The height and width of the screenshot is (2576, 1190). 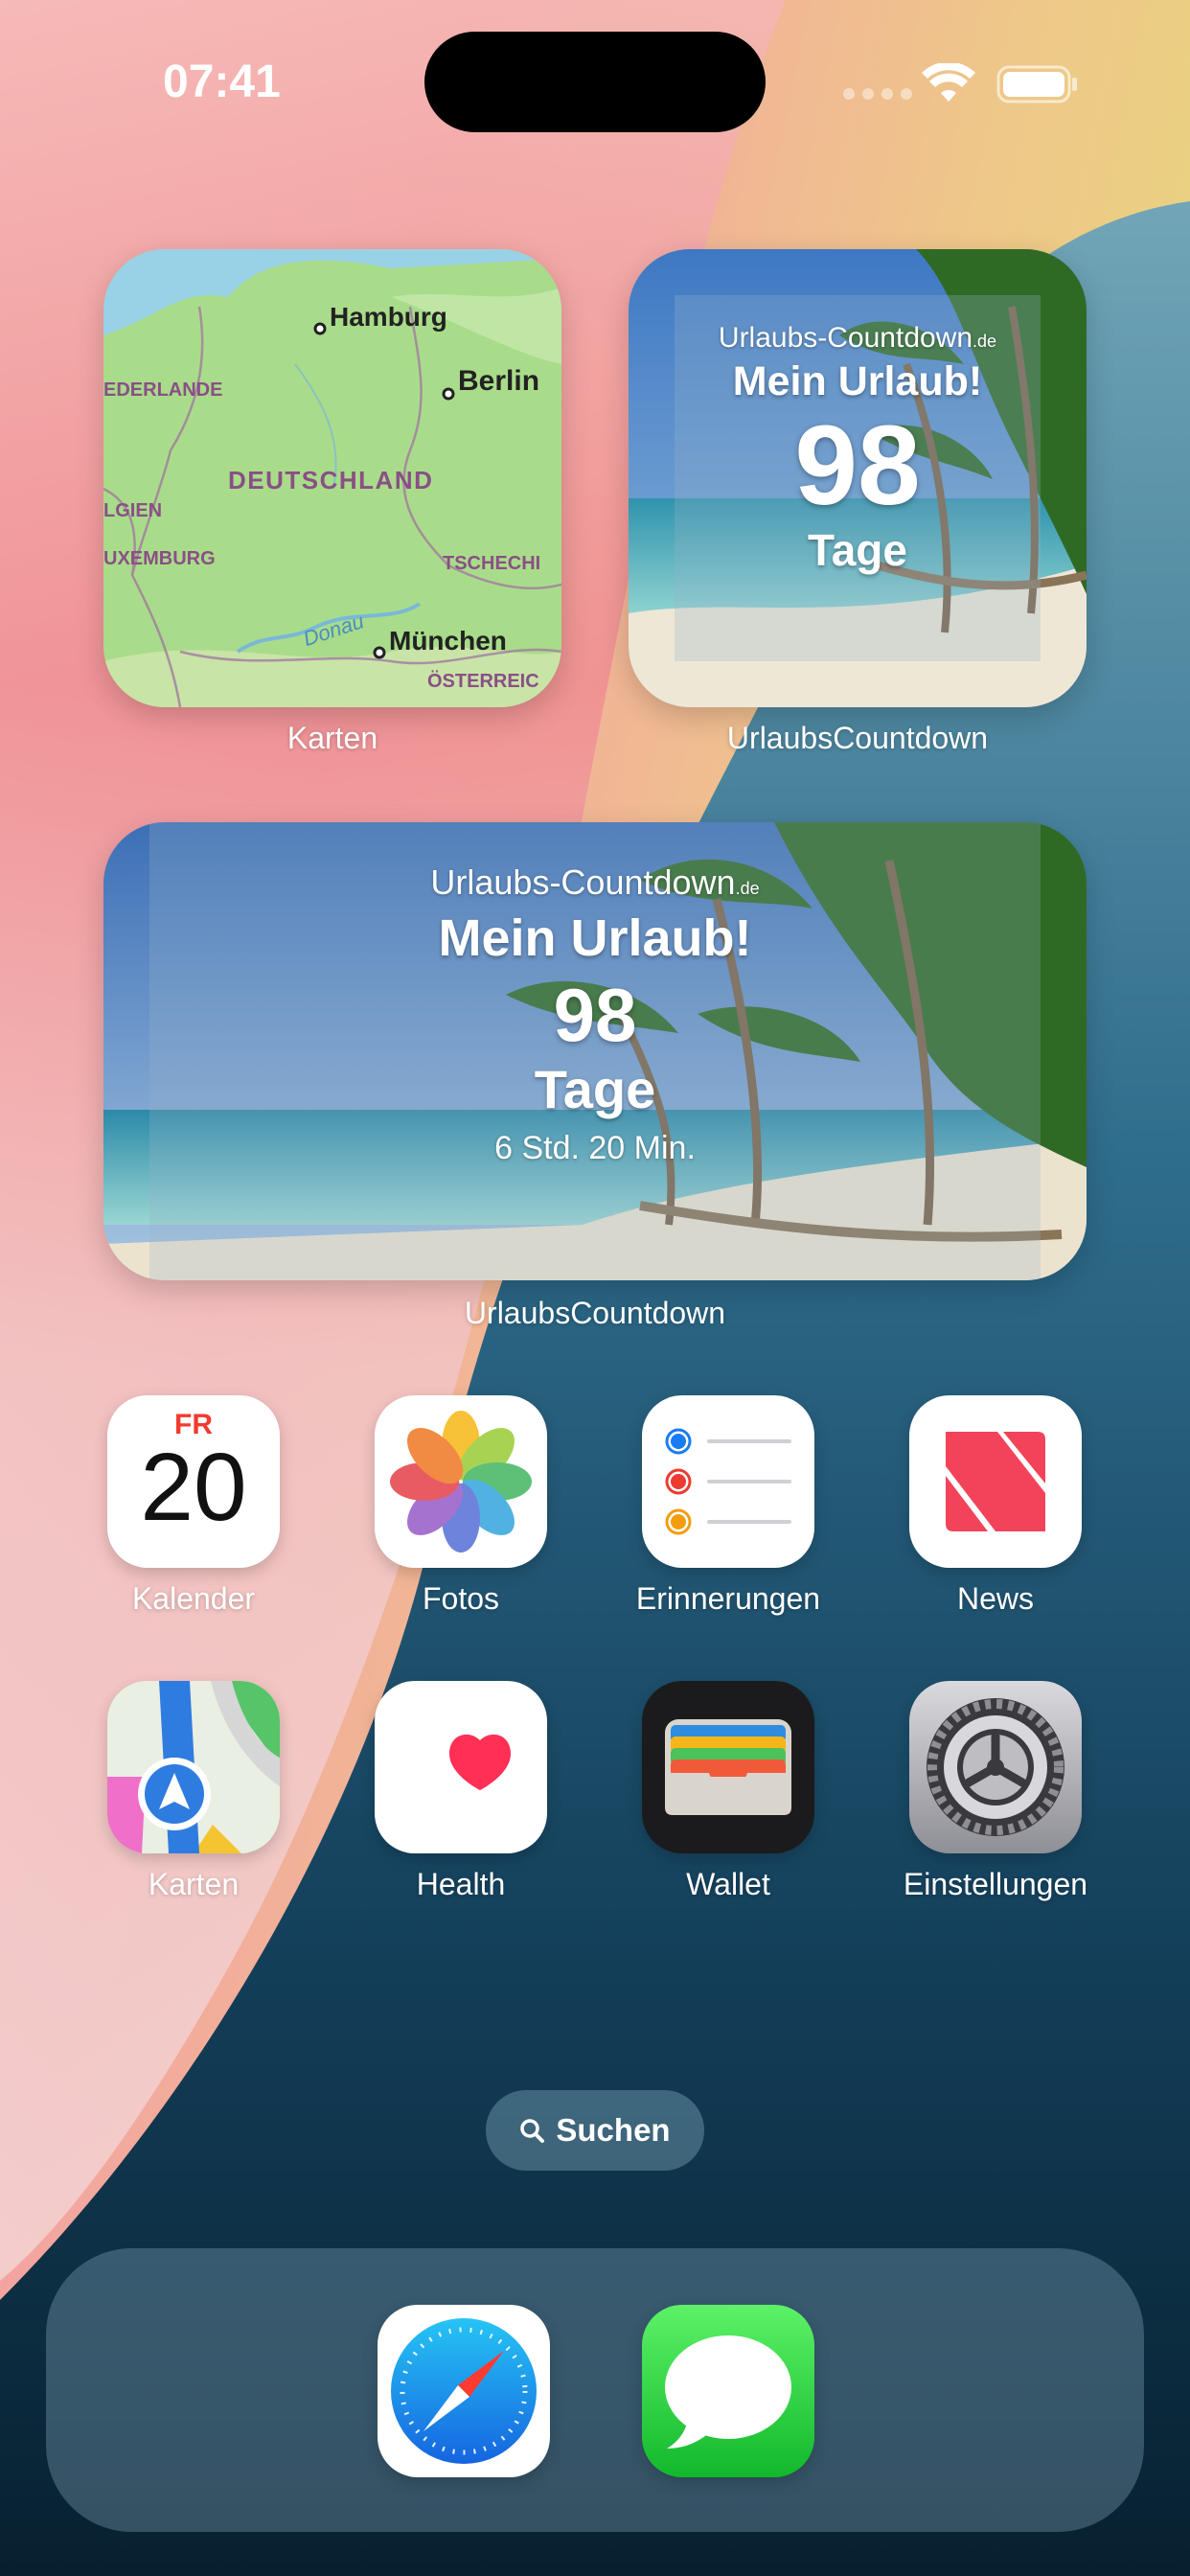 I want to click on map-label-deutschland: DEUTSCHLAND, so click(x=331, y=480).